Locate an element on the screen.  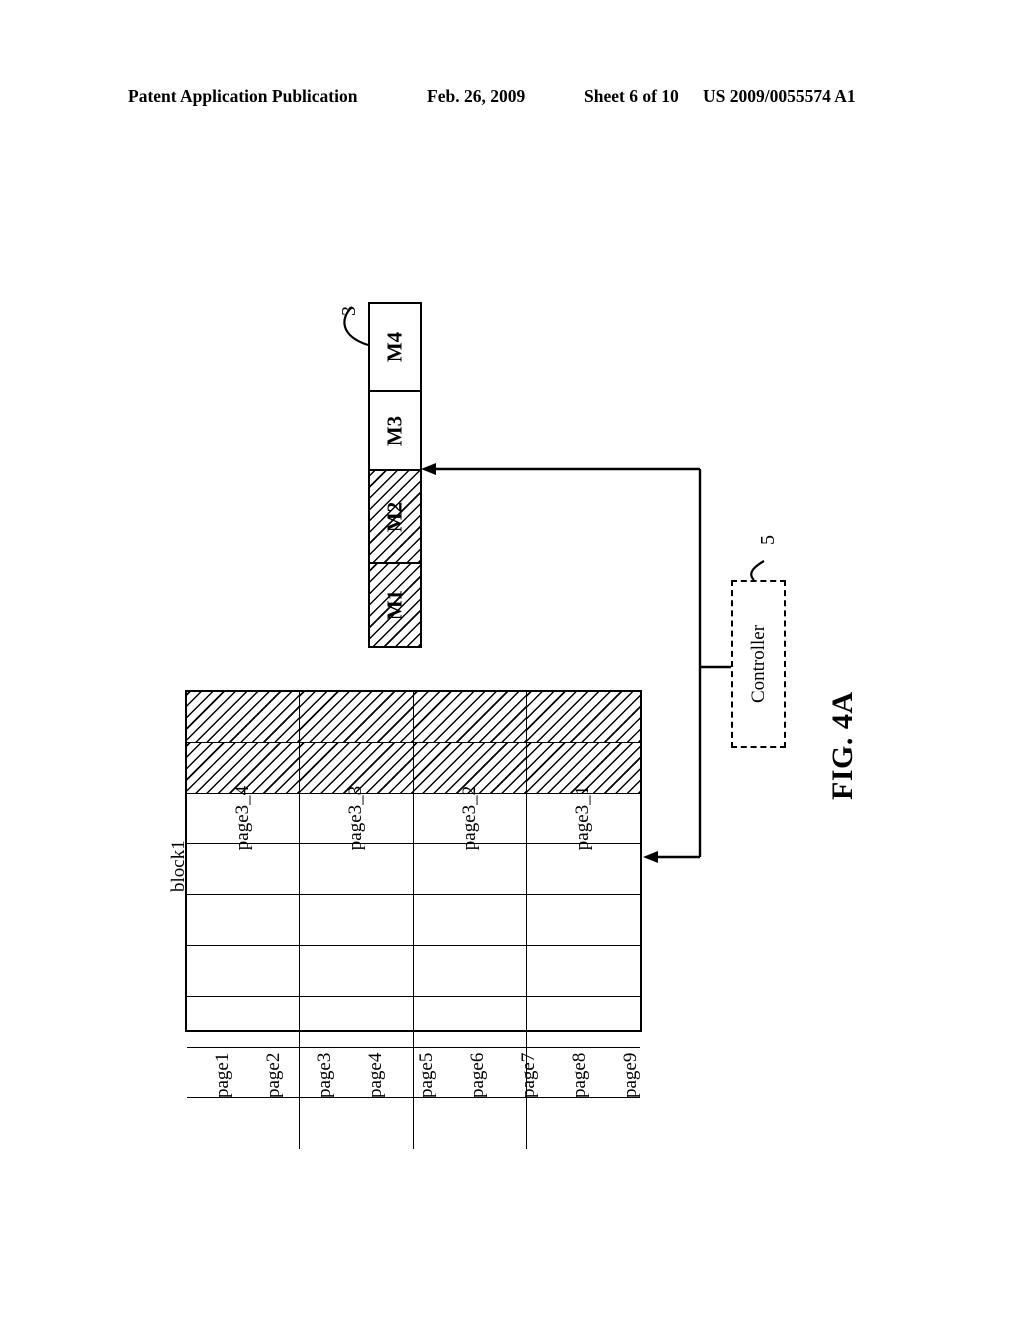
page-label-page3: page3 is located at coordinates (324, 1075).